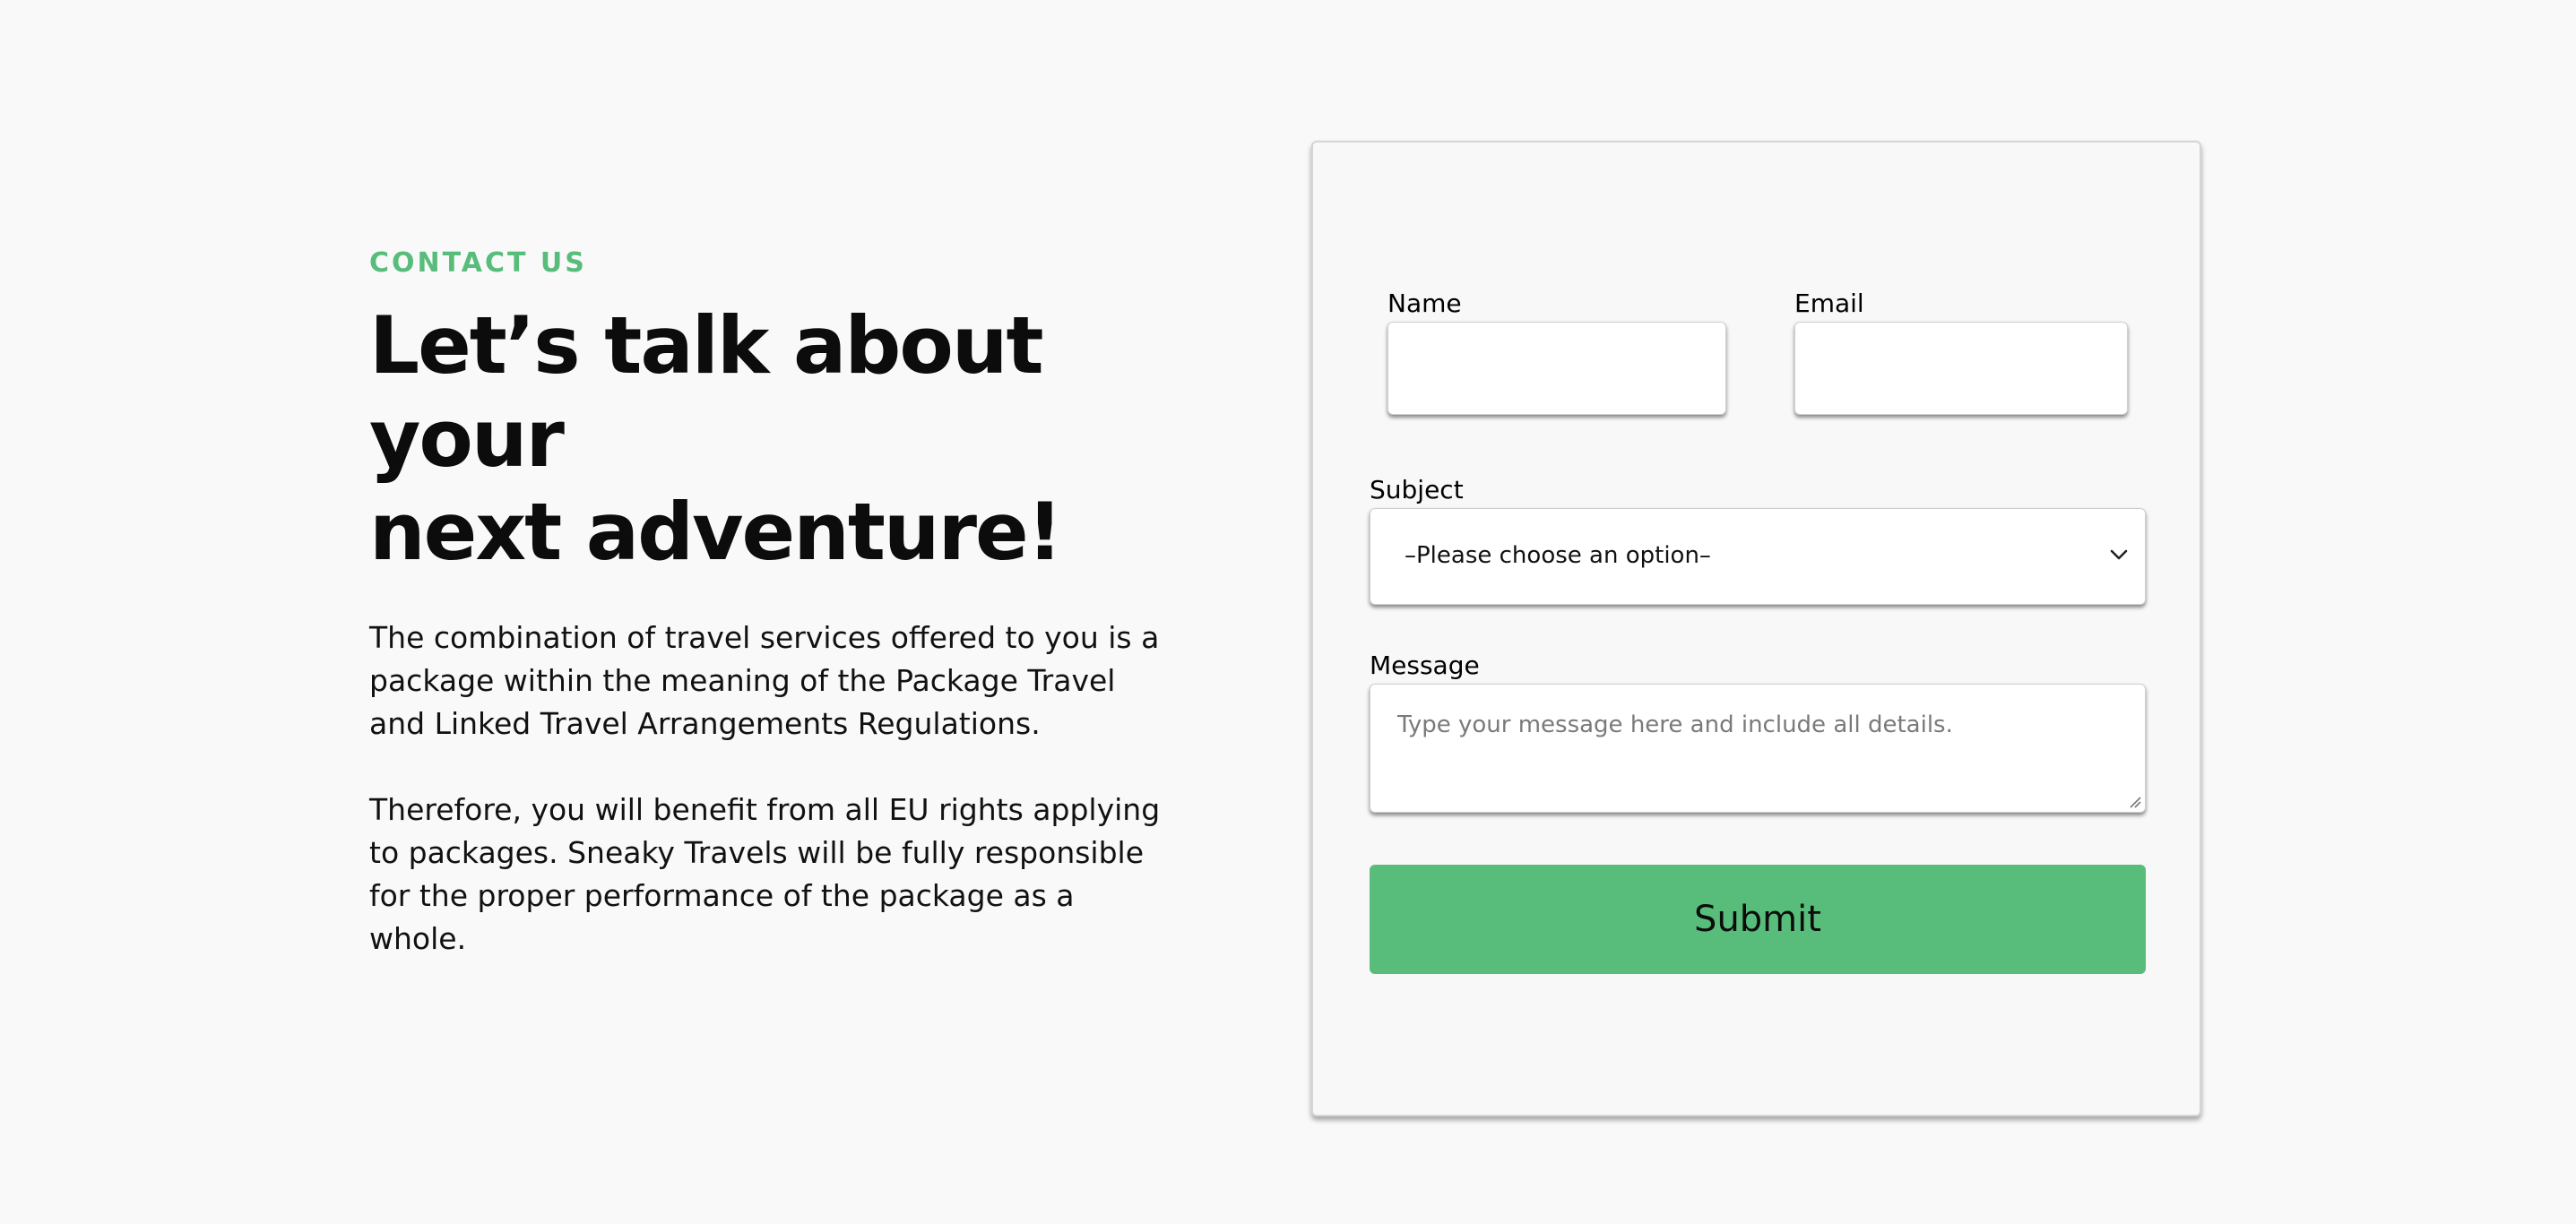  What do you see at coordinates (1961, 368) in the screenshot?
I see `email-input` at bounding box center [1961, 368].